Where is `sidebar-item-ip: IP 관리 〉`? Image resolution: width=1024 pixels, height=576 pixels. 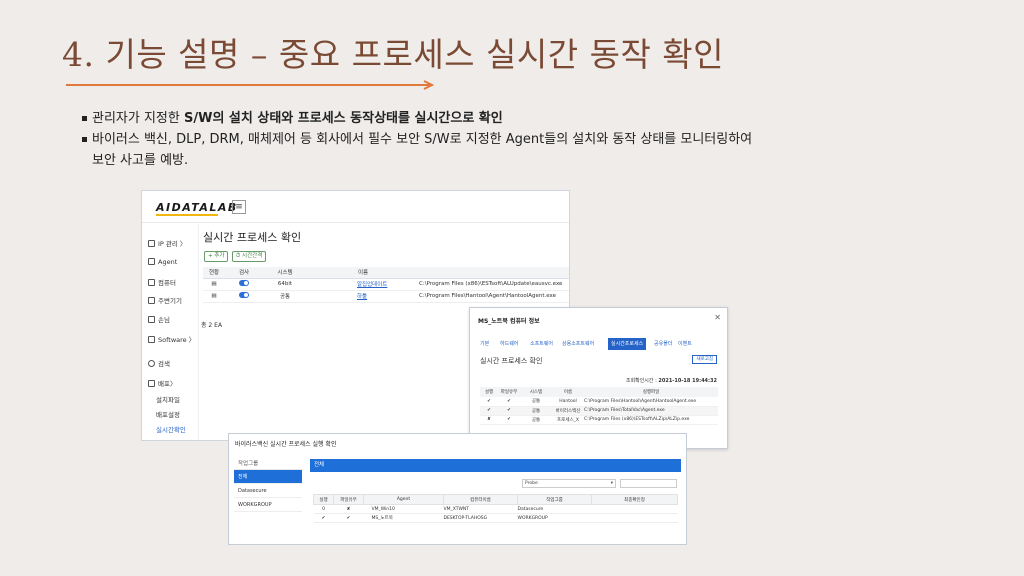 sidebar-item-ip: IP 관리 〉 is located at coordinates (167, 243).